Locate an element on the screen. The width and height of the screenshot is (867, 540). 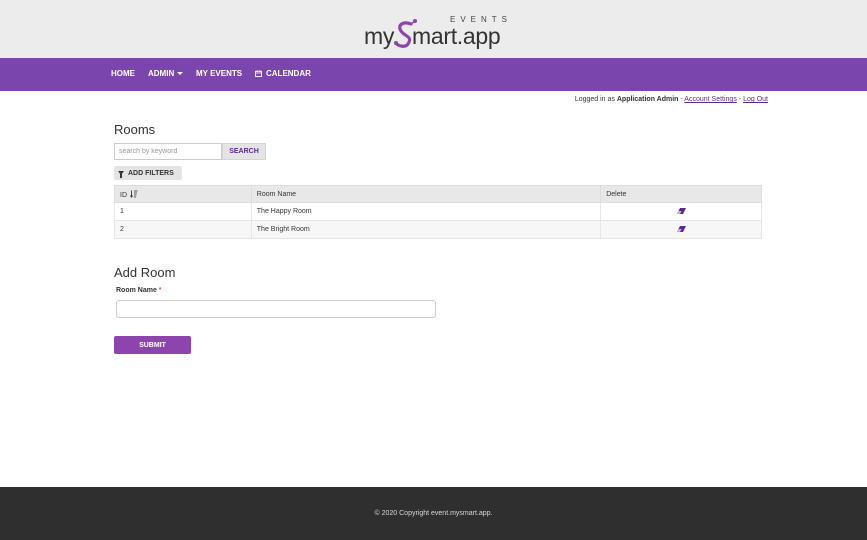
logo: my mart.app EVENTS is located at coordinates (439, 31).